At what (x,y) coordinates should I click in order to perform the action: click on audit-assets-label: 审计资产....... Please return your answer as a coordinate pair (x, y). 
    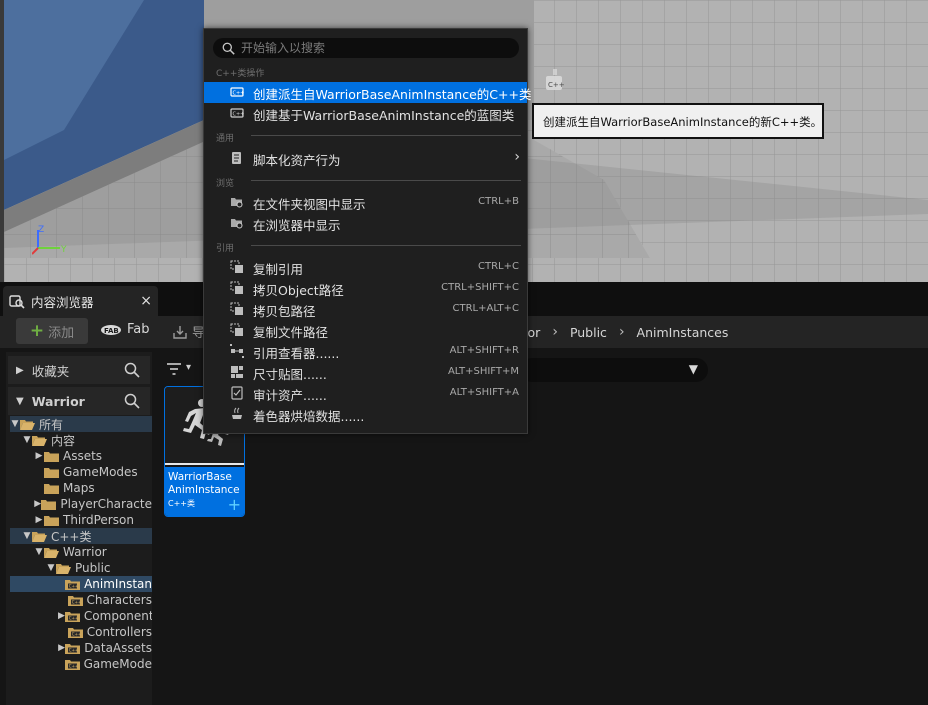
    Looking at the image, I should click on (290, 395).